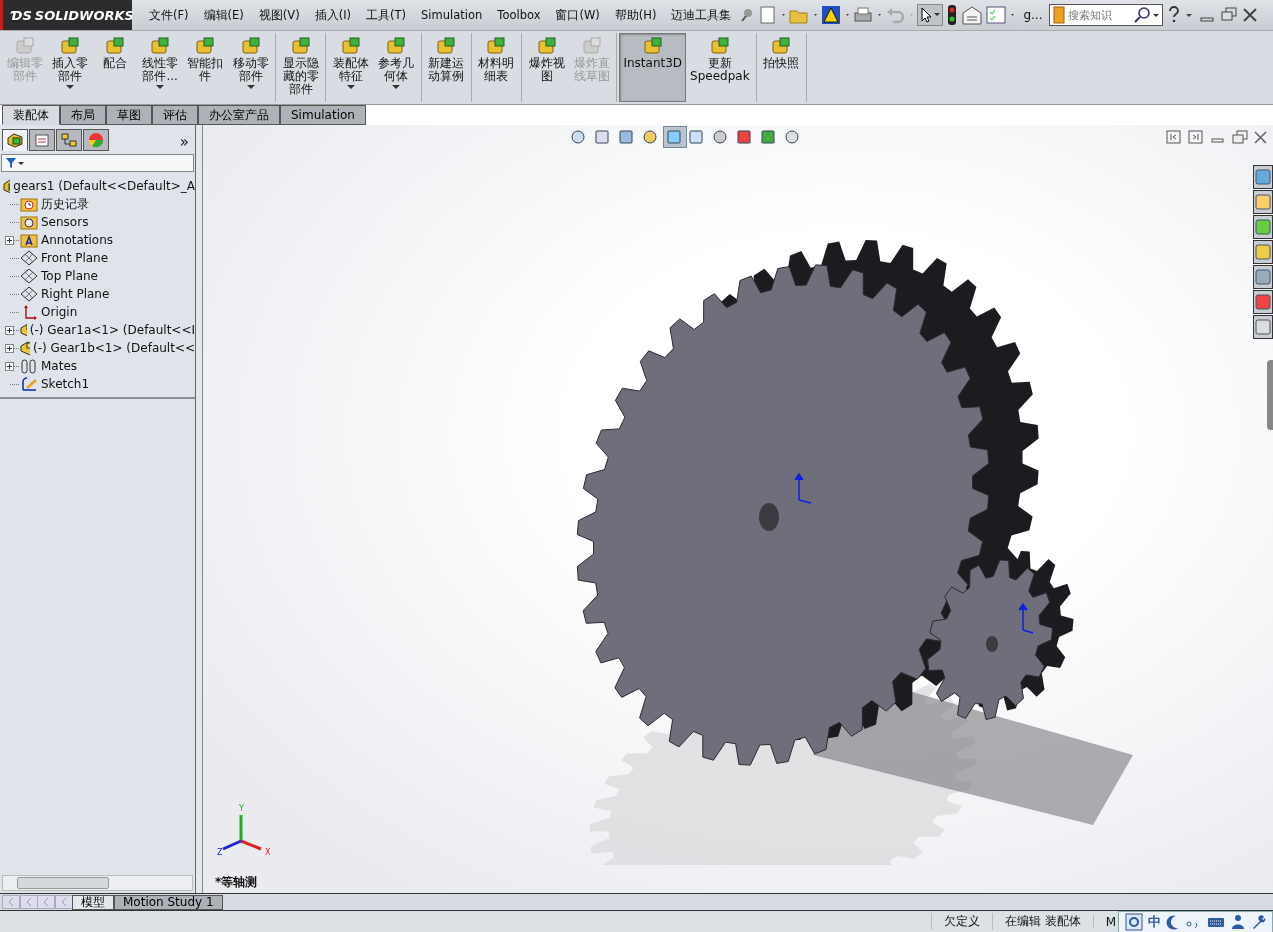 The height and width of the screenshot is (932, 1273). Describe the element at coordinates (781, 67) in the screenshot. I see `ribbon-button: 拍快照` at that location.